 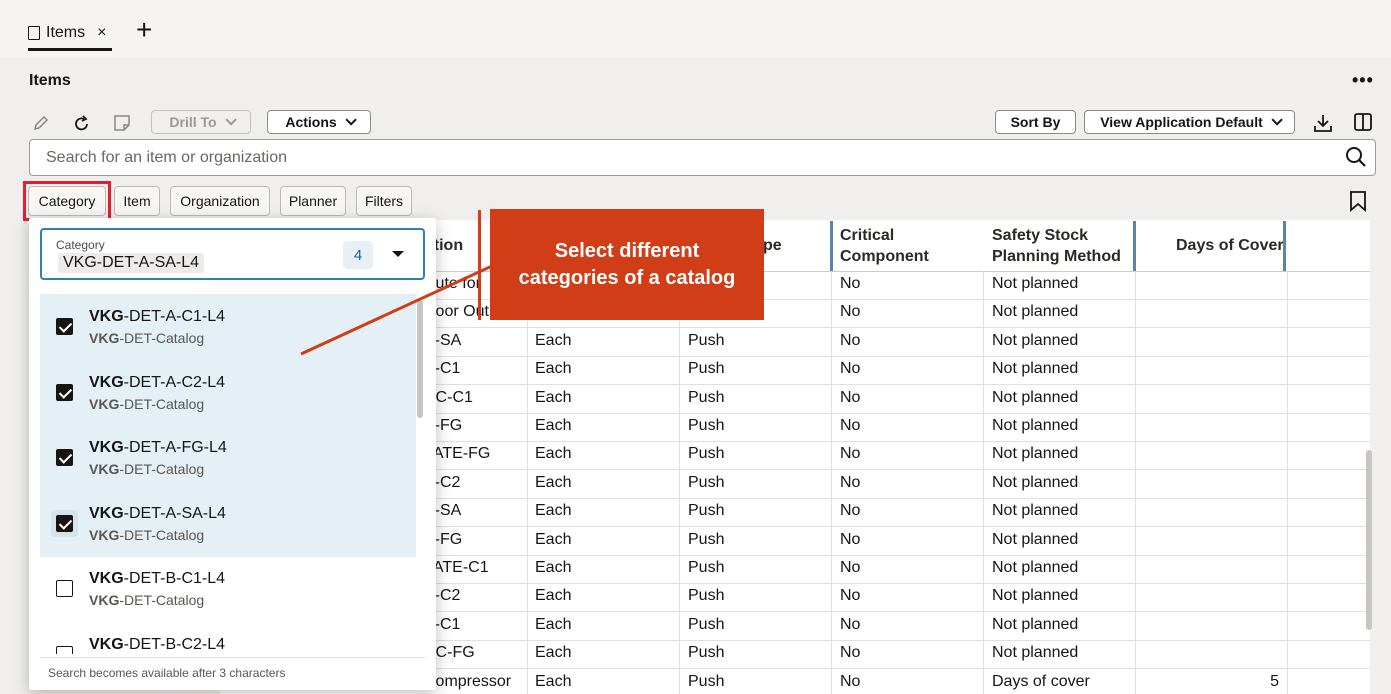 What do you see at coordinates (228, 638) in the screenshot?
I see `category-option: VKG-DET-B-C2-L4VKG-DET-Catalog` at bounding box center [228, 638].